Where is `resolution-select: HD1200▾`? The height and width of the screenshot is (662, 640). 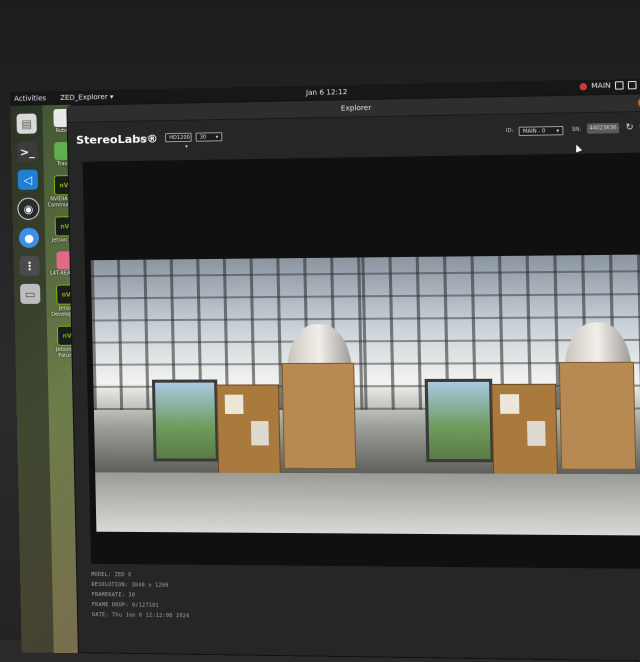 resolution-select: HD1200▾ is located at coordinates (178, 138).